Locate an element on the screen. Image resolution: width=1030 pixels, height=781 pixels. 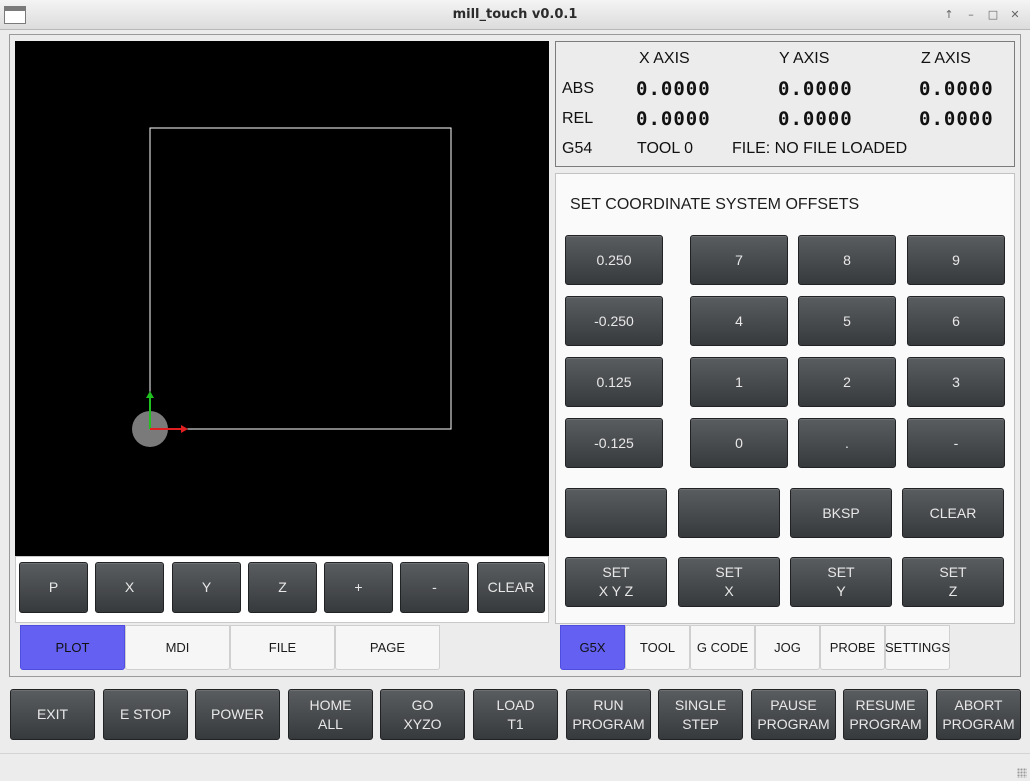
set-x-button-line-1: X is located at coordinates (729, 591).